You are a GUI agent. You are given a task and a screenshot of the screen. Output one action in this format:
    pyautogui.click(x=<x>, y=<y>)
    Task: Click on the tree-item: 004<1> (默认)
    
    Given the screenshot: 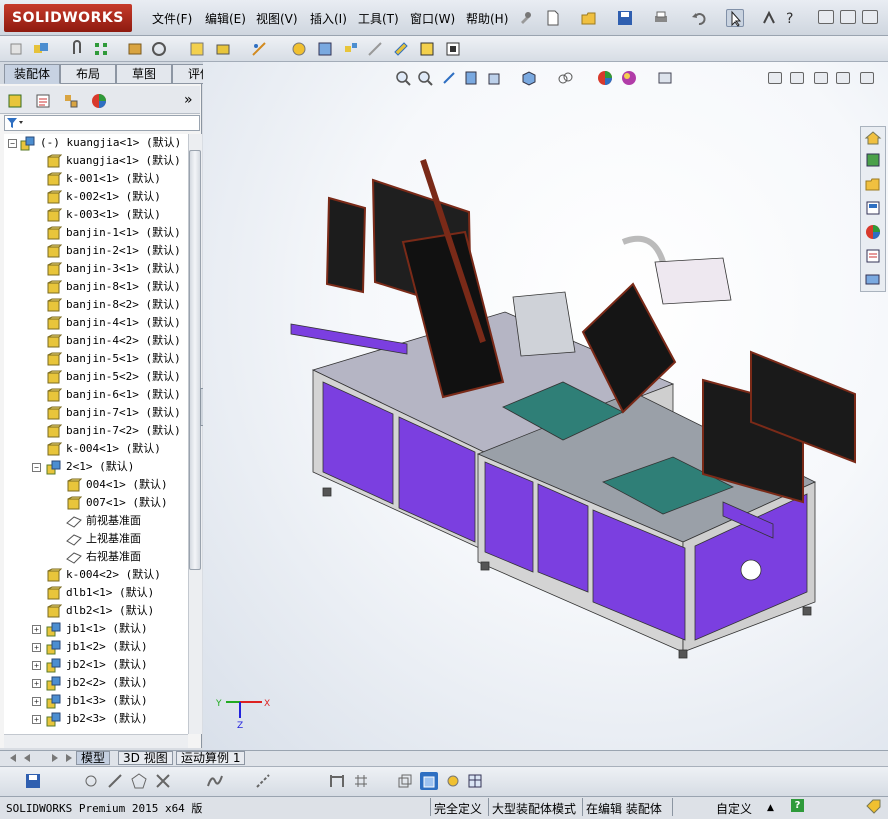 What is the action you would take?
    pyautogui.click(x=96, y=485)
    